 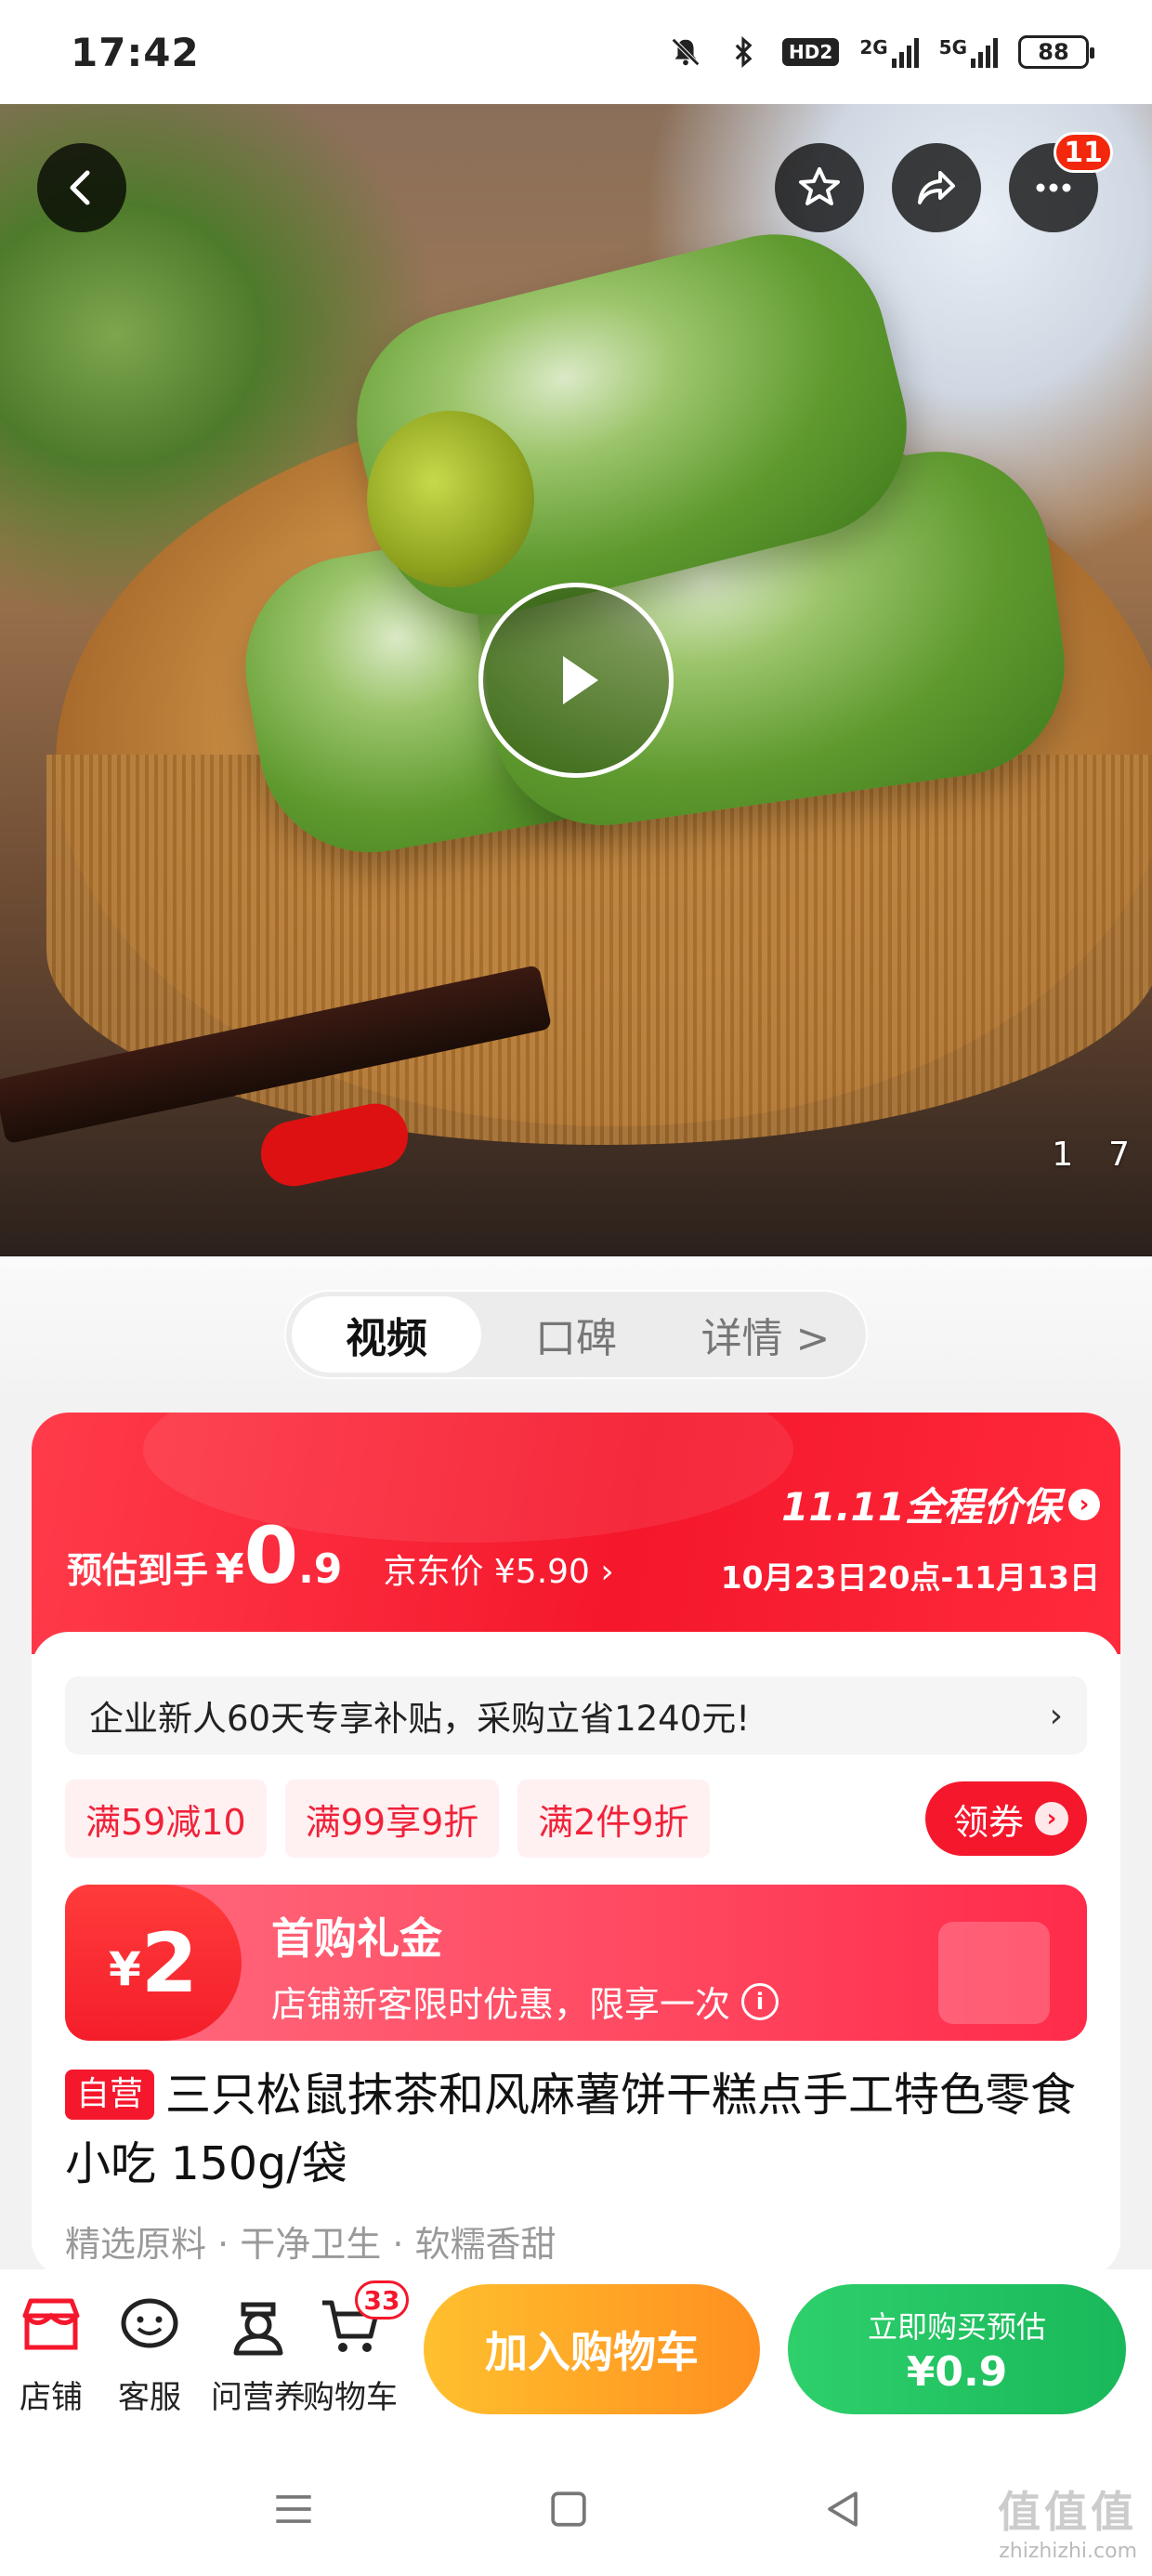 I want to click on cart-label: 购物车, so click(x=350, y=2397).